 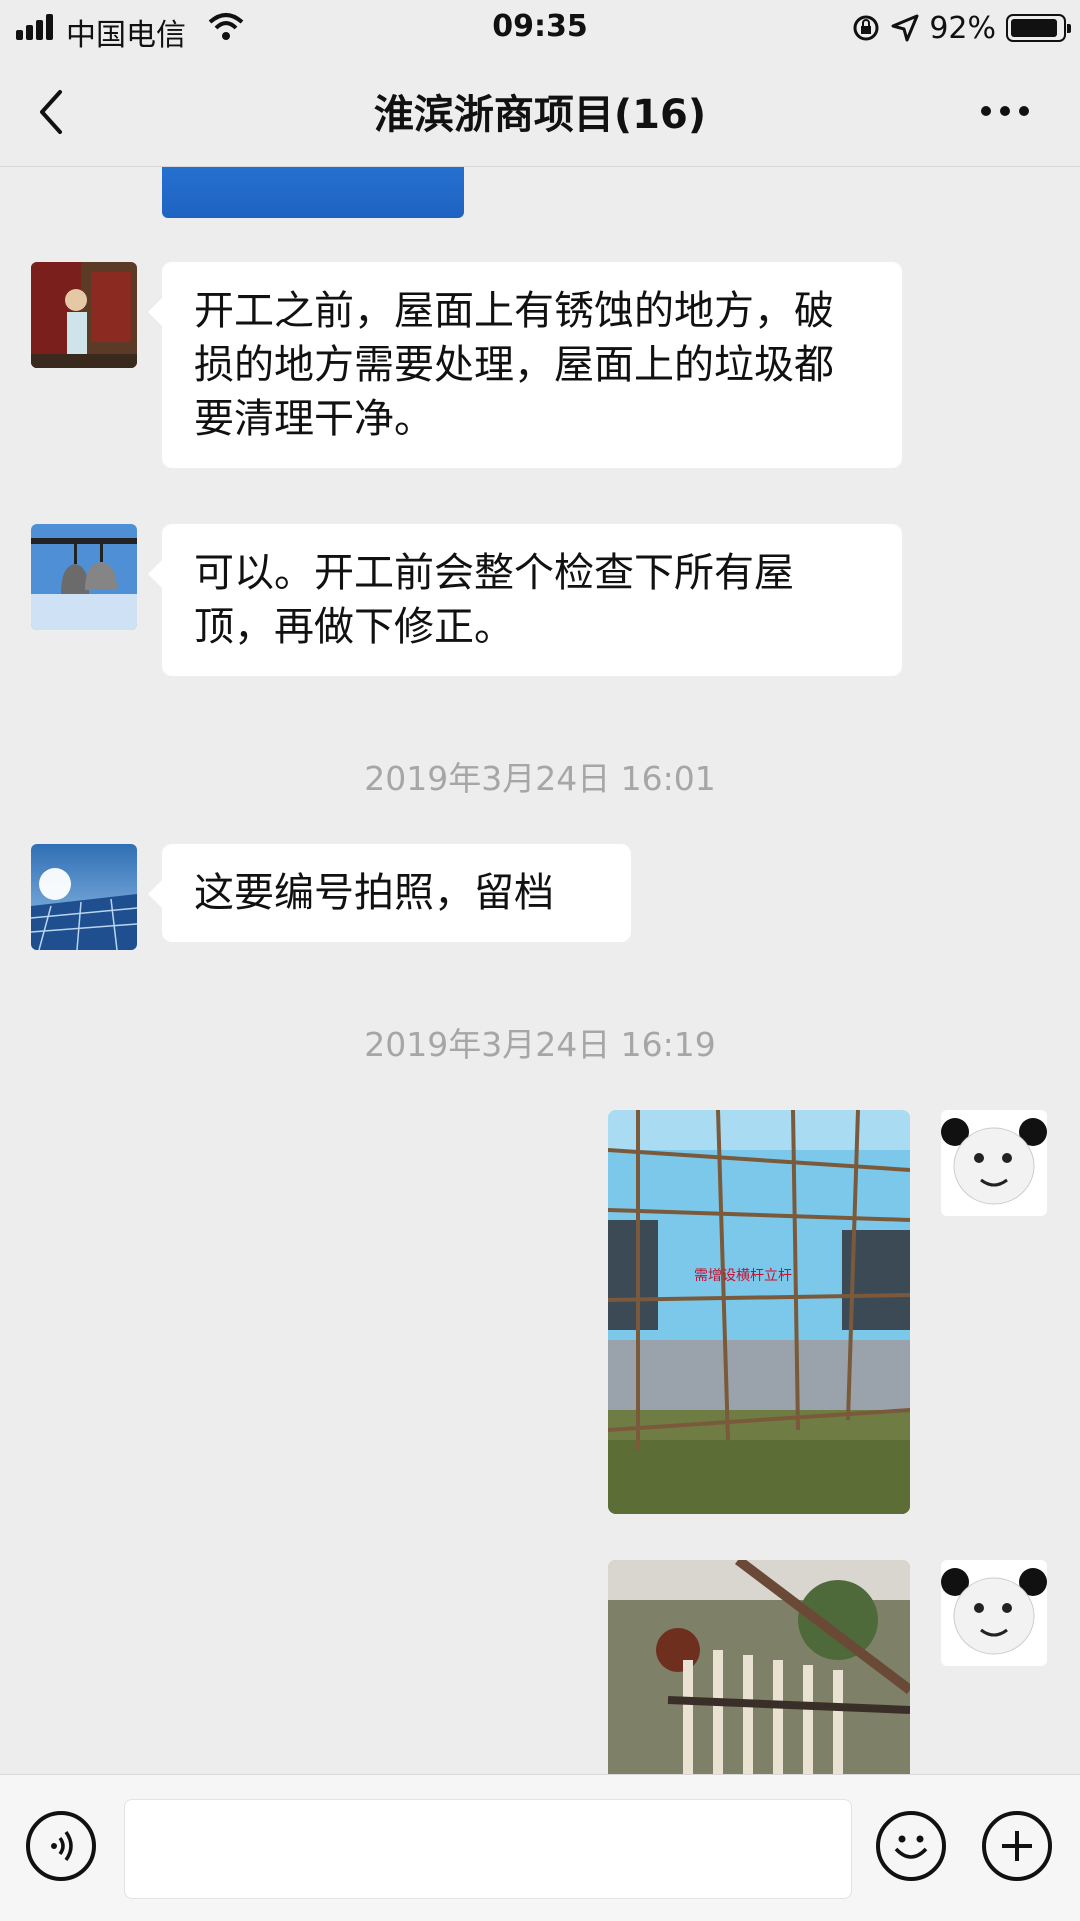 What do you see at coordinates (905, 28) in the screenshot?
I see `location-icon` at bounding box center [905, 28].